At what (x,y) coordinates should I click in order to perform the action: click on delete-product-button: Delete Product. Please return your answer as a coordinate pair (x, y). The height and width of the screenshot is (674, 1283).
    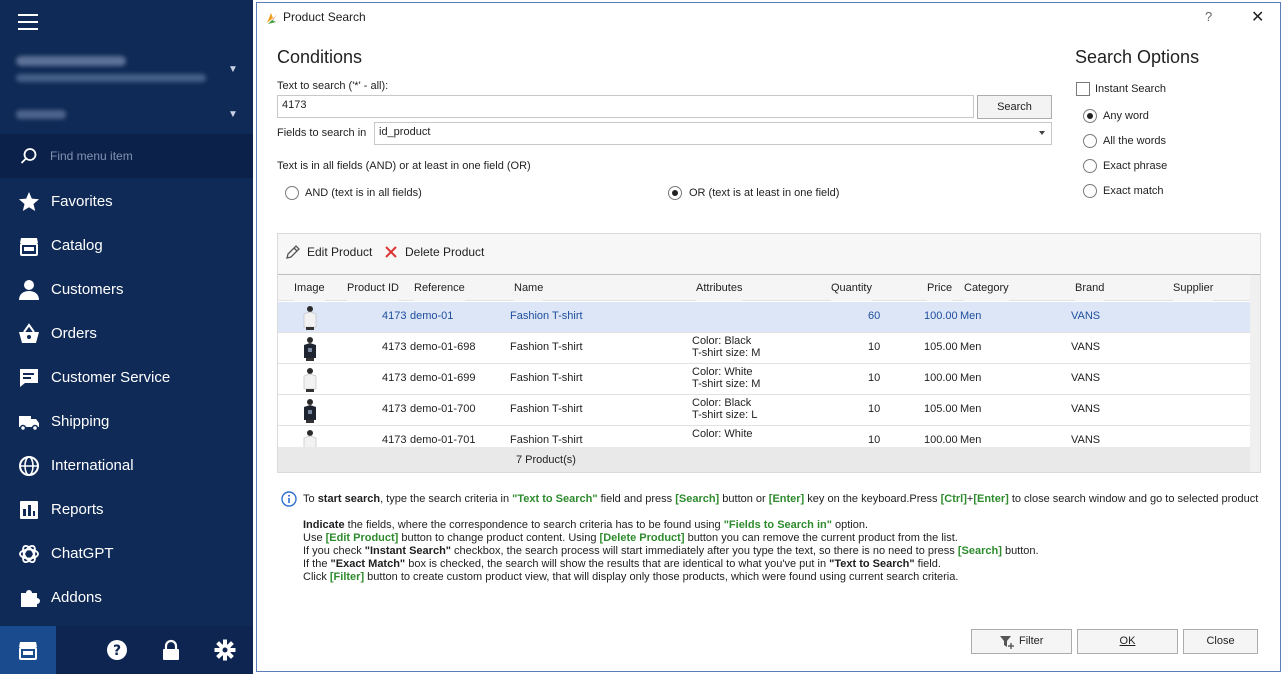
    Looking at the image, I should click on (438, 253).